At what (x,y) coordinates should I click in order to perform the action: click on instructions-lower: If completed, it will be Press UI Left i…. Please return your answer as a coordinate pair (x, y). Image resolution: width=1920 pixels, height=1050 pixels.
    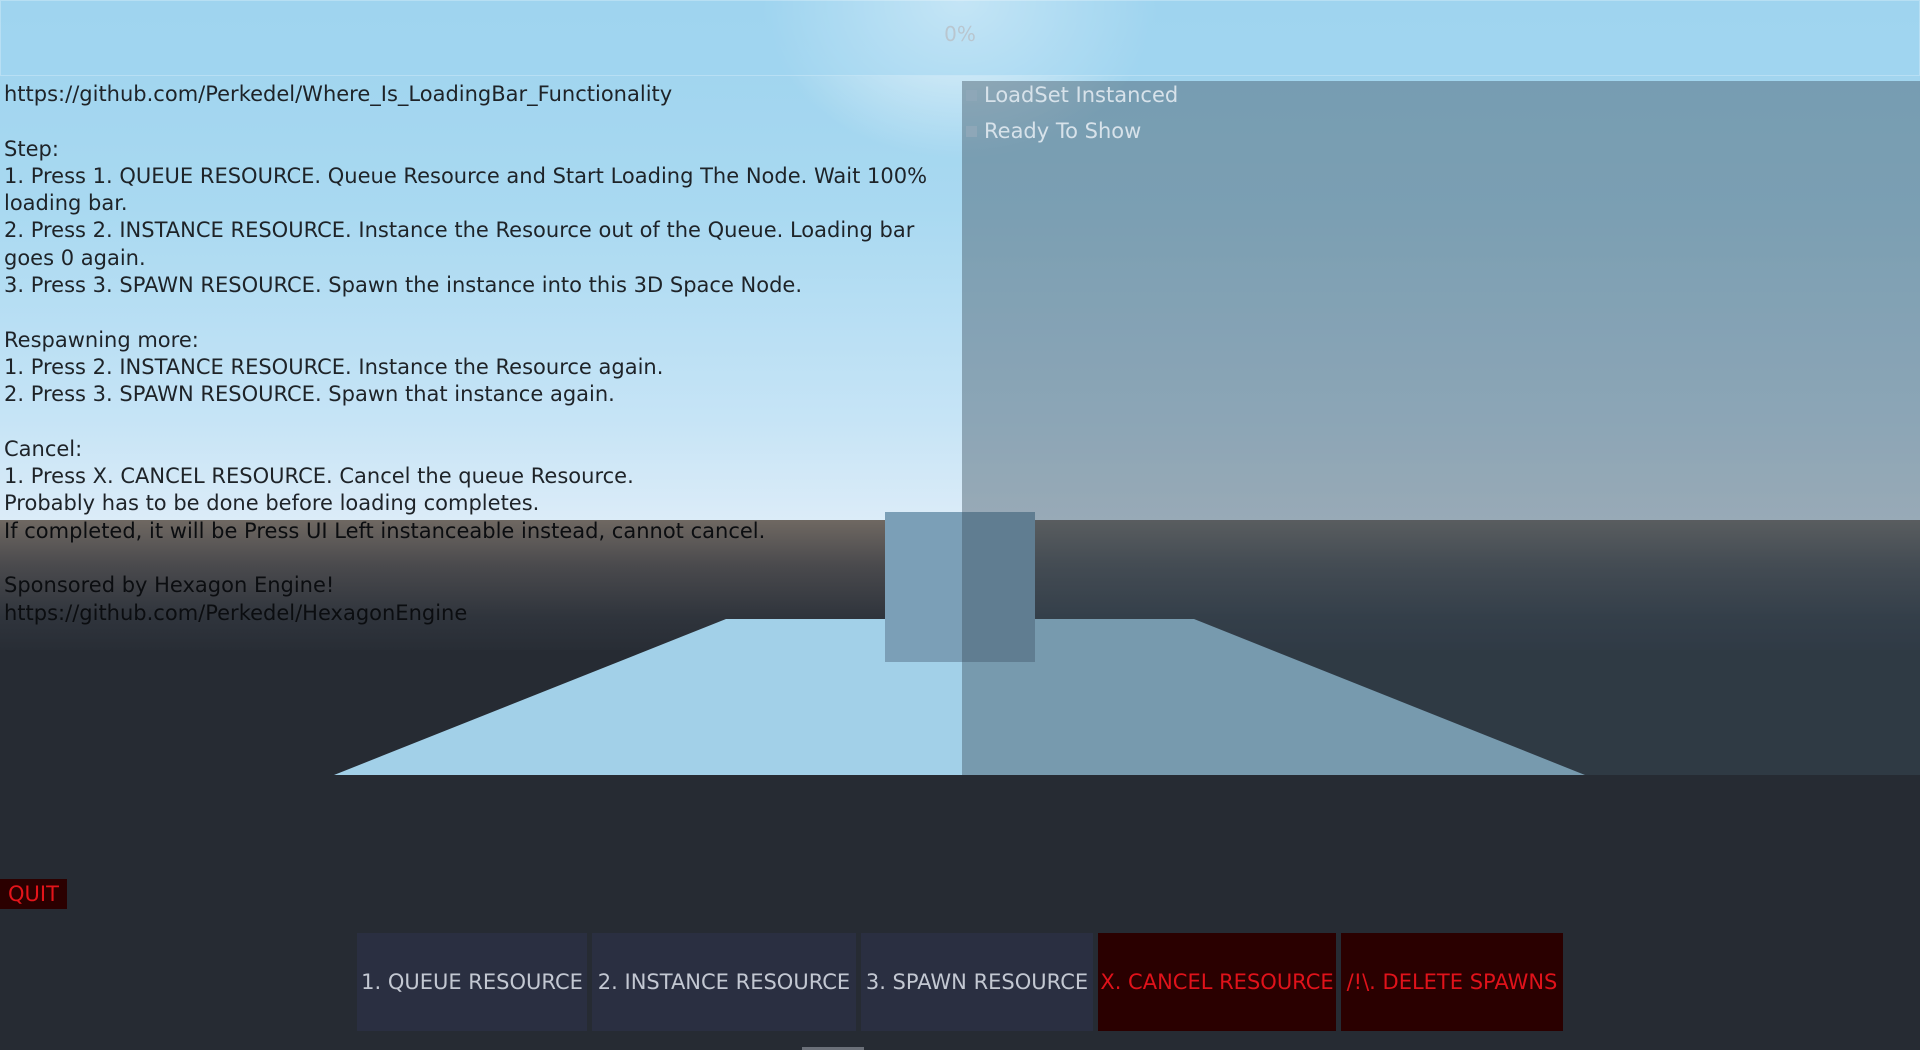
    Looking at the image, I should click on (385, 571).